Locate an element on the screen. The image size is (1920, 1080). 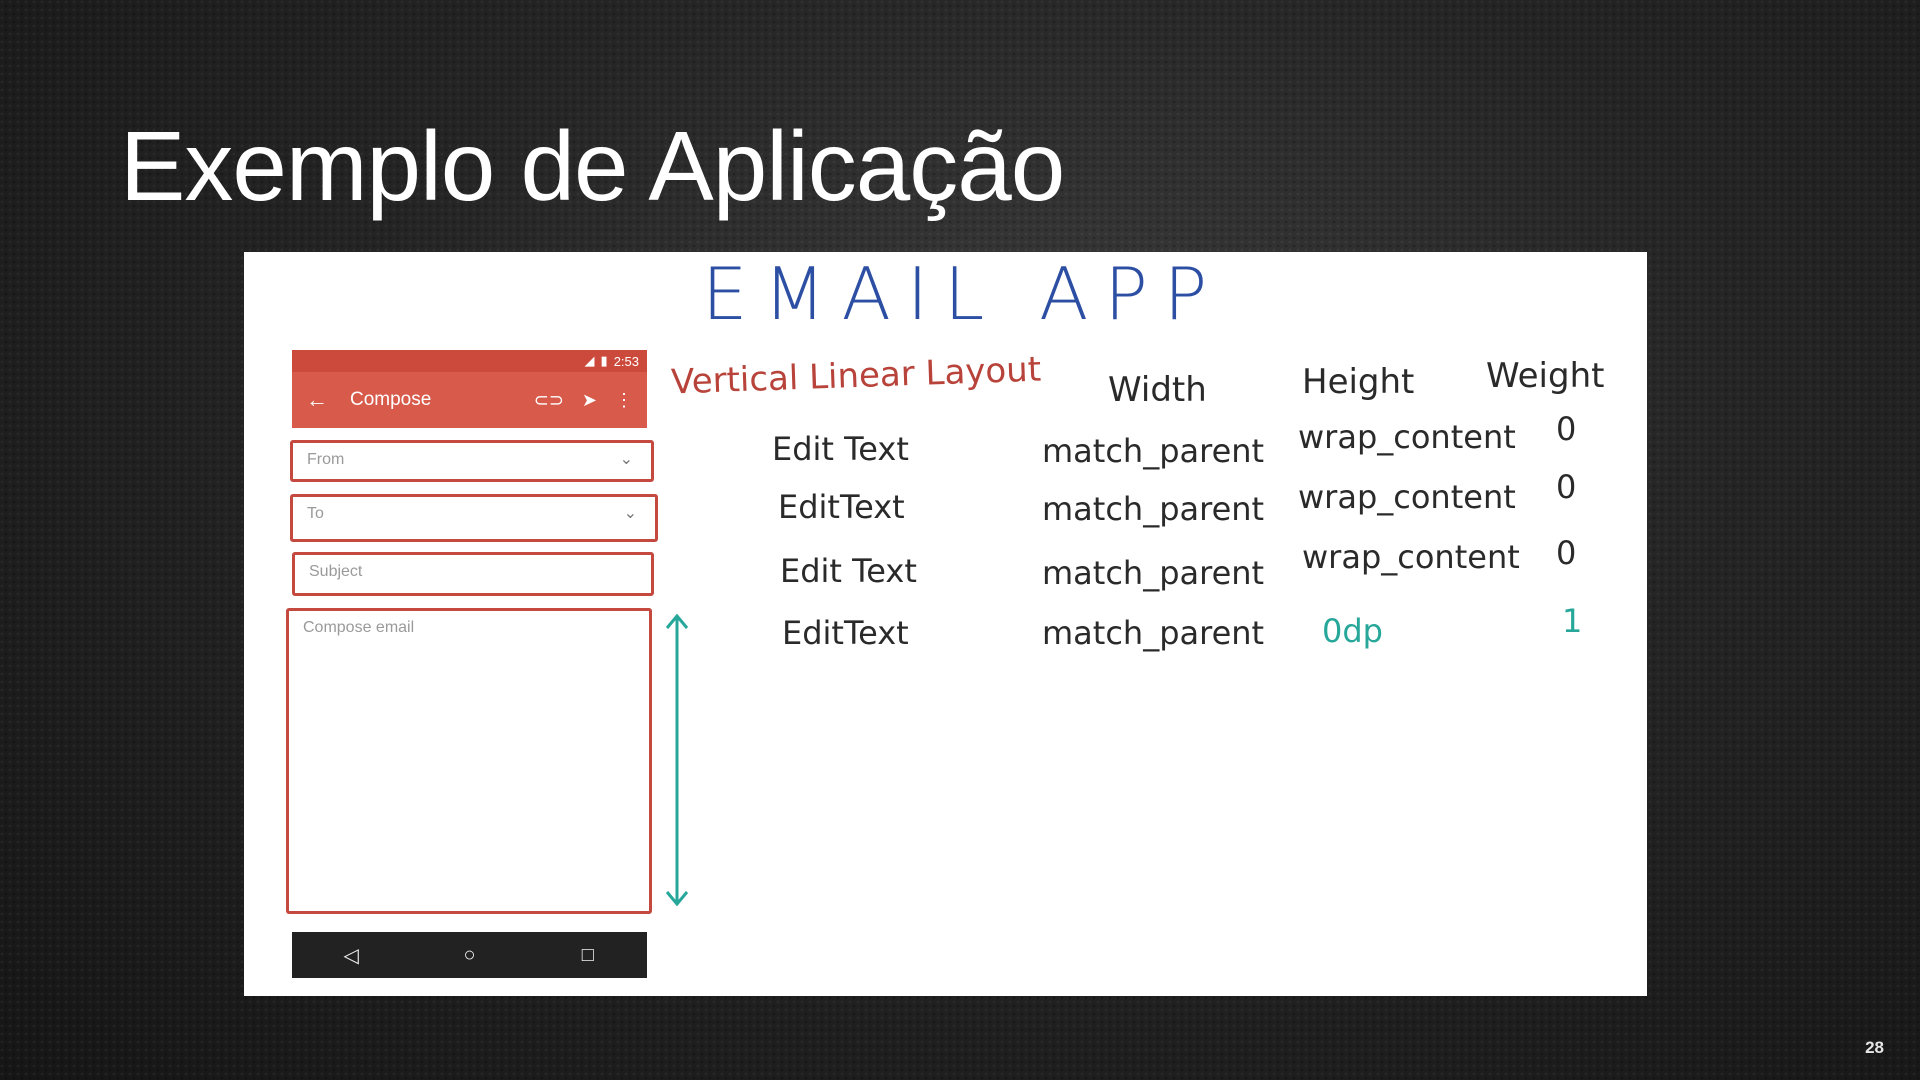
row-1-width: match_parent is located at coordinates (1153, 451).